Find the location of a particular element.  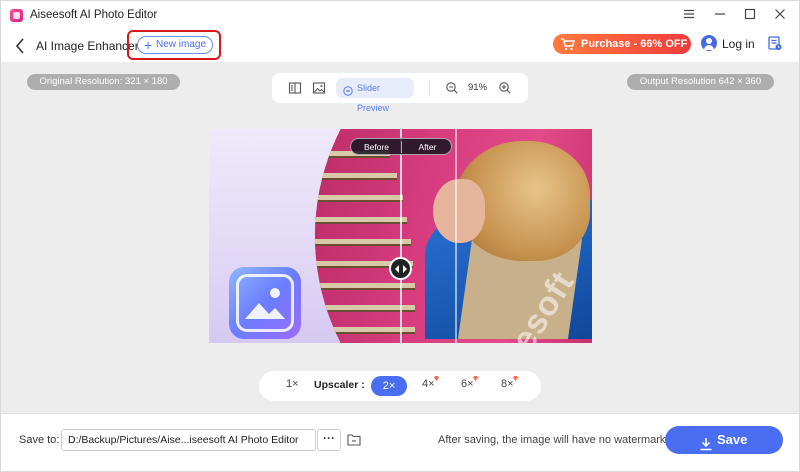

original-resolution-badge: Original Resolution: 321 × 180 is located at coordinates (103, 82).